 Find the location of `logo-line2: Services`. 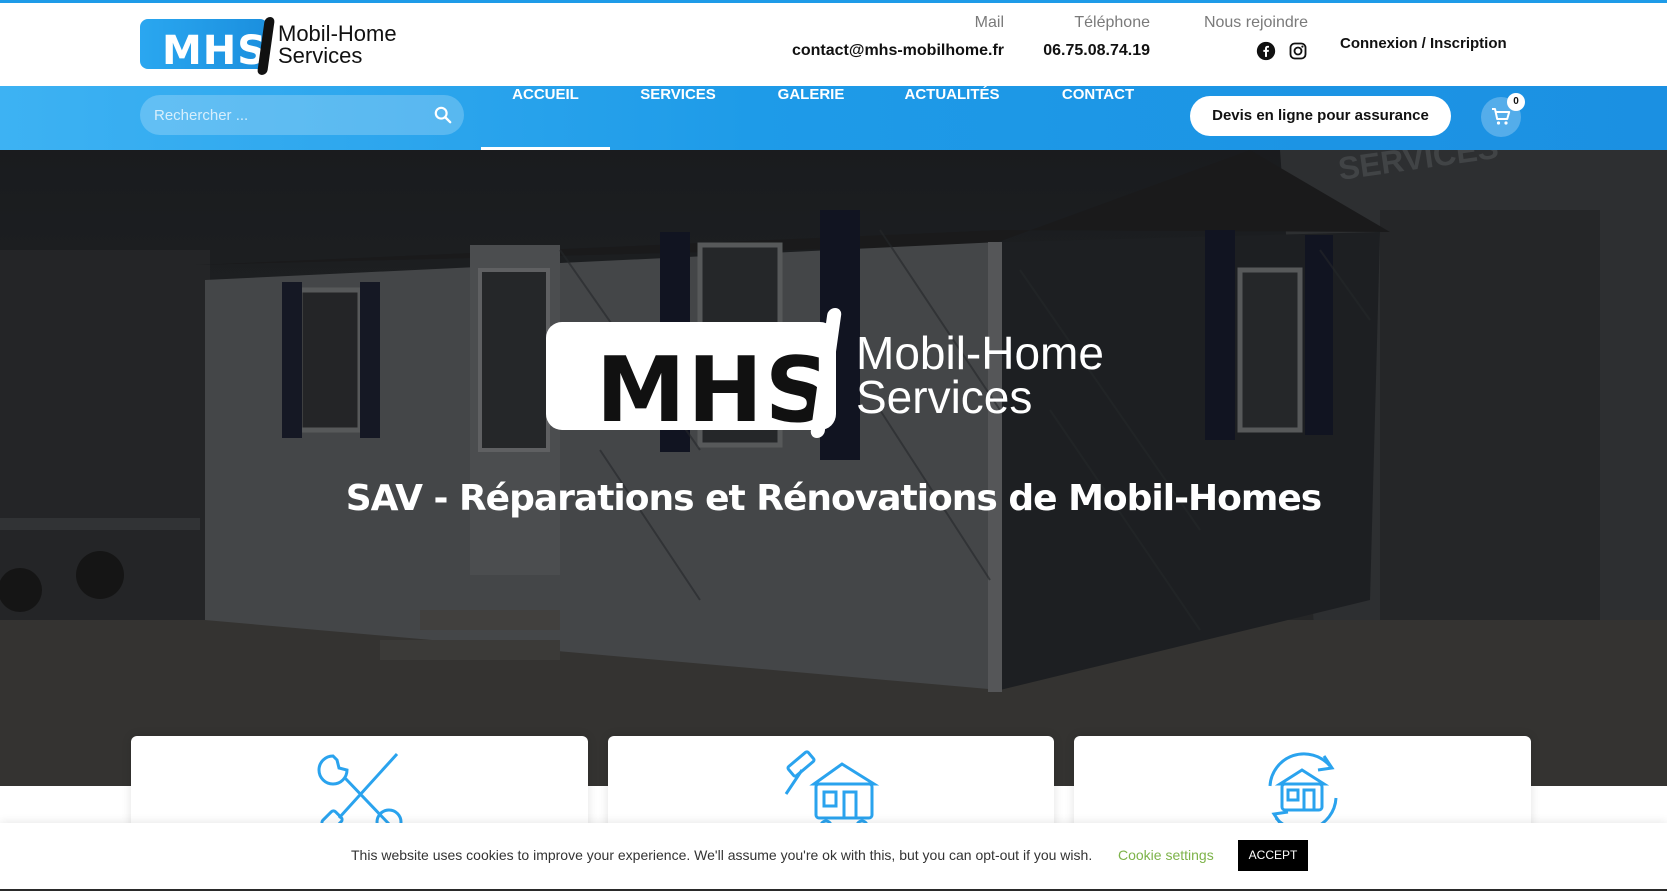

logo-line2: Services is located at coordinates (320, 55).